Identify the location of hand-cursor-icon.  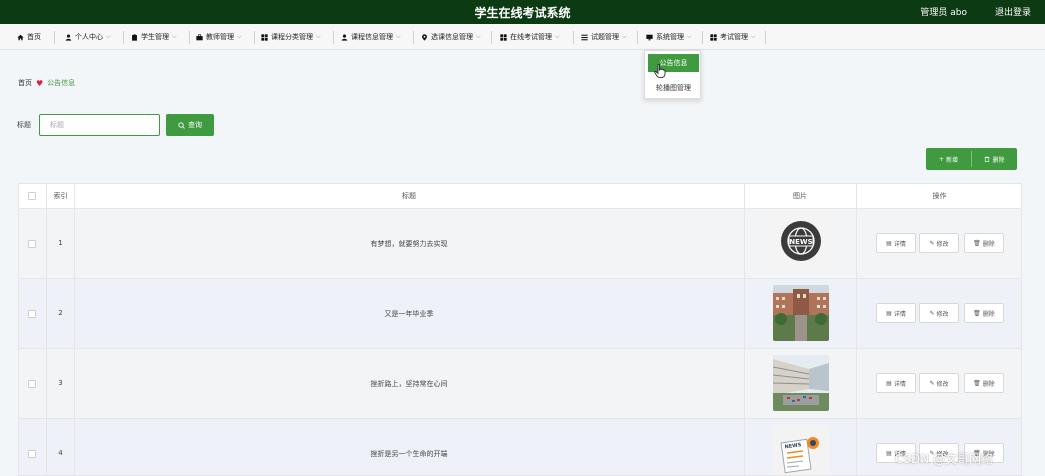
(660, 71).